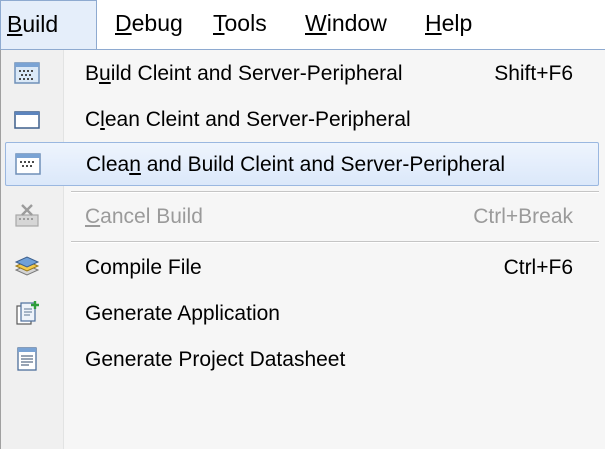 The height and width of the screenshot is (449, 605). I want to click on menu-item-label: Compile File, so click(143, 267).